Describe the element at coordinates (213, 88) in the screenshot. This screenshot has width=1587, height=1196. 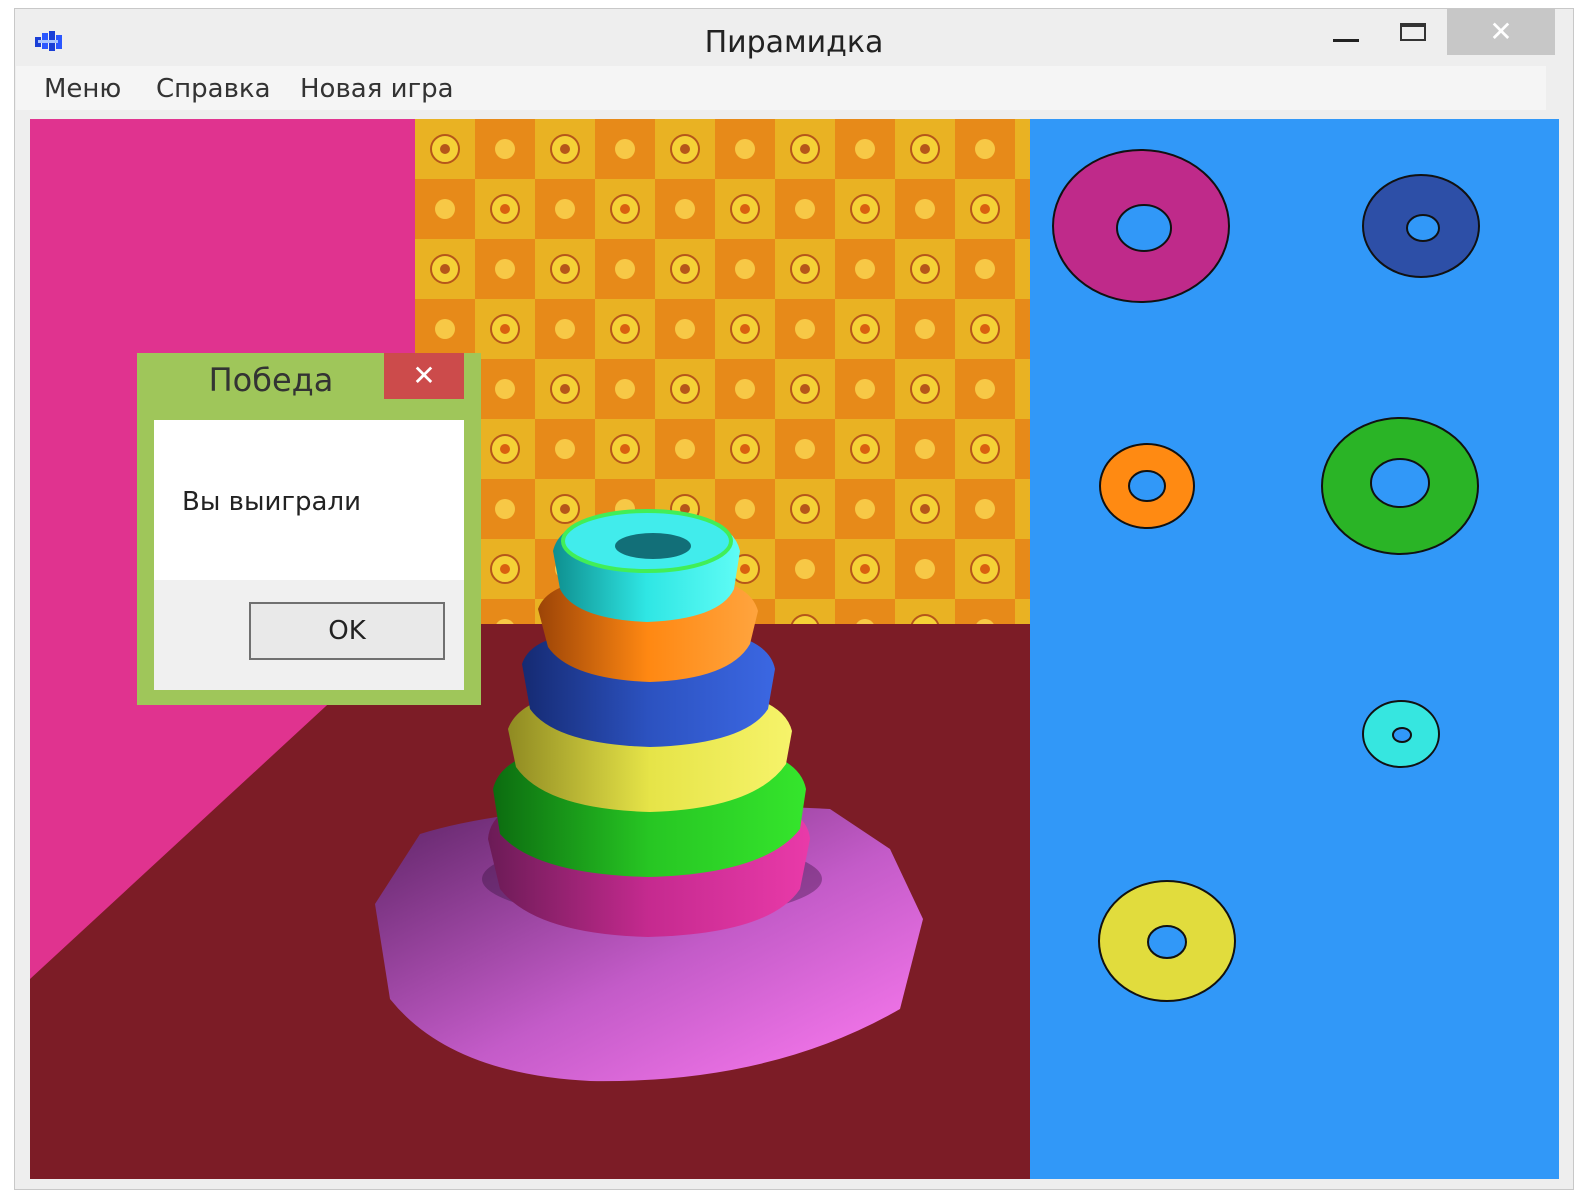
I see `menu-item-help: Справка` at that location.